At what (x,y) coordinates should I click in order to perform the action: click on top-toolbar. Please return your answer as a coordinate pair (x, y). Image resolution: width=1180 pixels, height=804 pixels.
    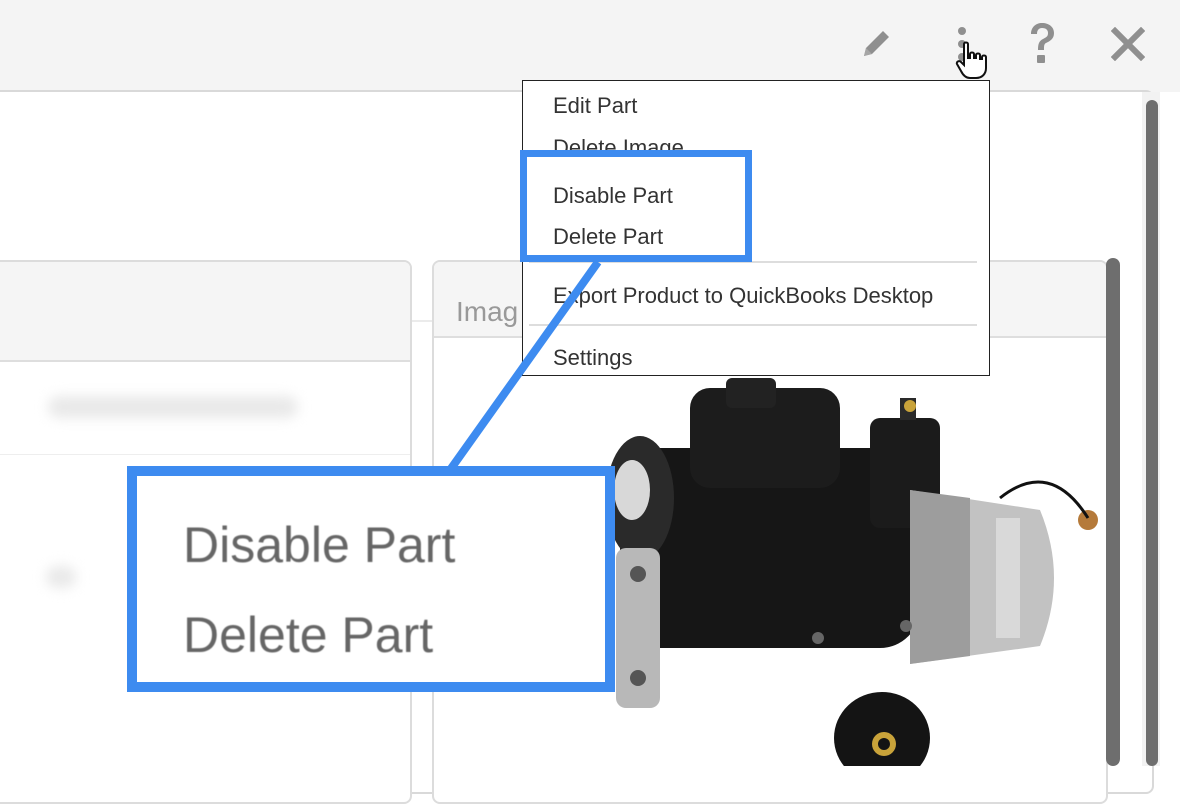
    Looking at the image, I should click on (590, 46).